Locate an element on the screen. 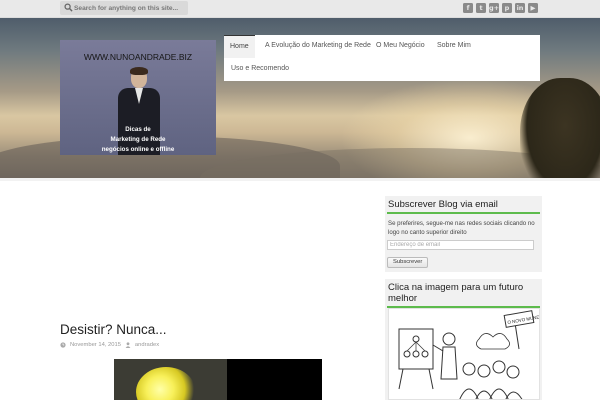 This screenshot has width=600, height=400. nav-item-uso-recomendo: Uso e Recomendo is located at coordinates (260, 69).